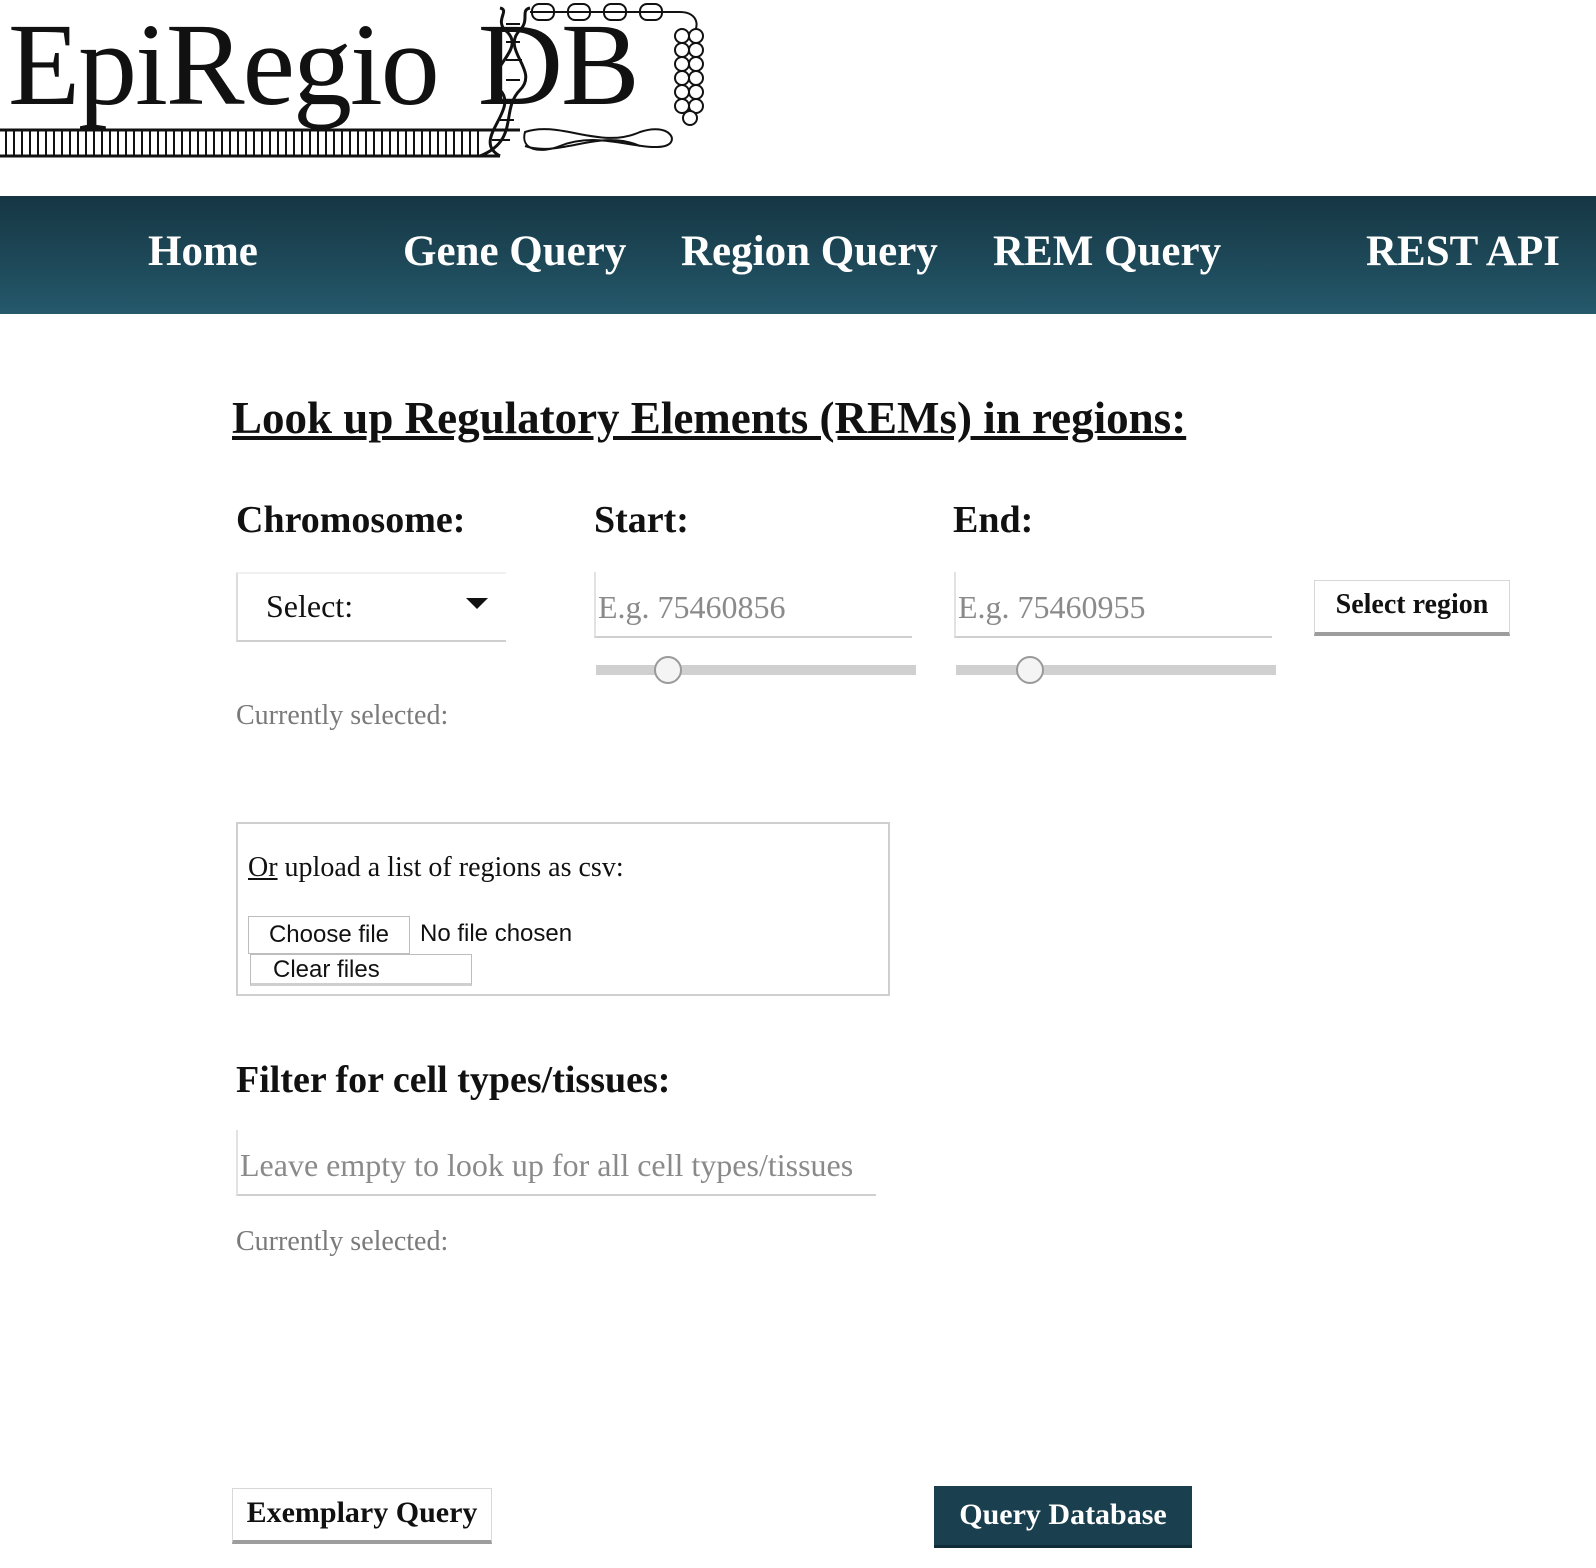 The image size is (1596, 1568). I want to click on end-slider-thumb, so click(1030, 670).